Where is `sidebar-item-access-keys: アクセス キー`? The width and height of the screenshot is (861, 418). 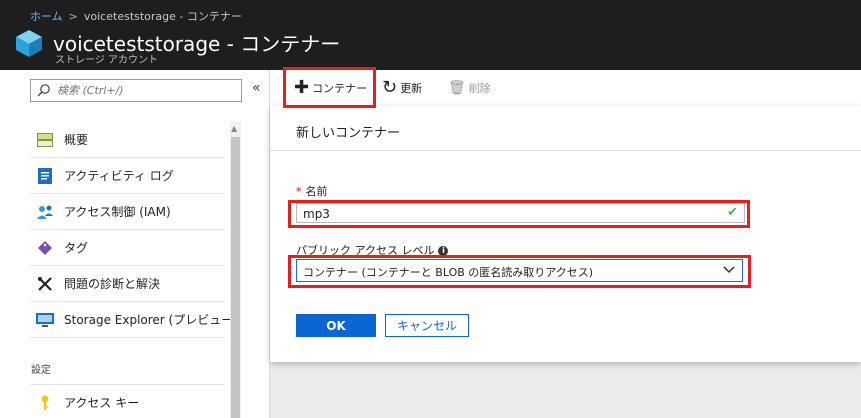 sidebar-item-access-keys: アクセス キー is located at coordinates (127, 401).